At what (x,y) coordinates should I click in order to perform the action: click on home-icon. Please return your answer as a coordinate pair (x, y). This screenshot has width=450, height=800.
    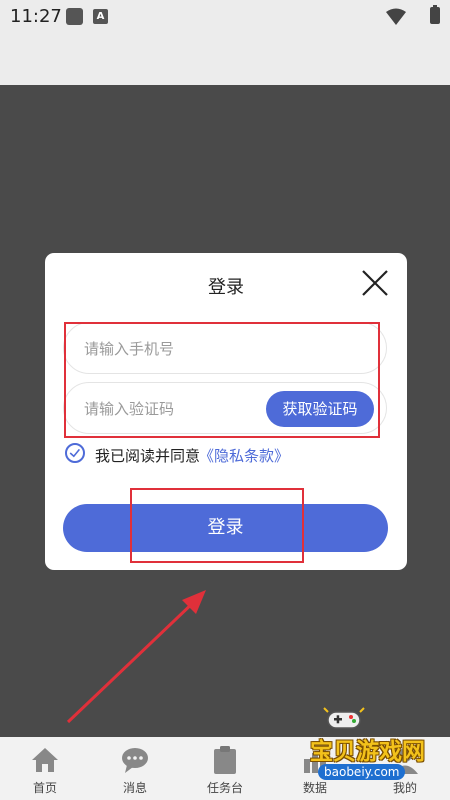
    Looking at the image, I should click on (45, 760).